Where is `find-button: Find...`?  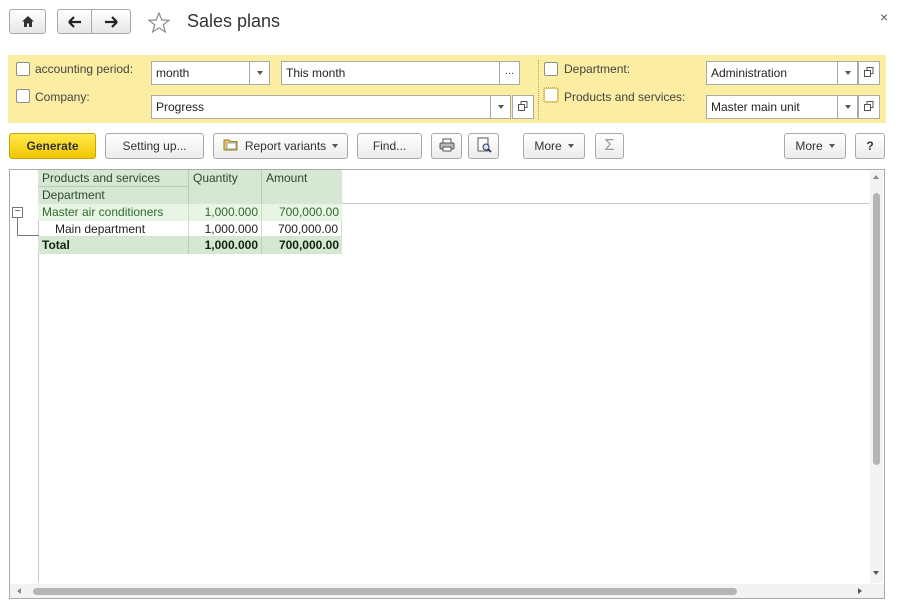
find-button: Find... is located at coordinates (389, 146).